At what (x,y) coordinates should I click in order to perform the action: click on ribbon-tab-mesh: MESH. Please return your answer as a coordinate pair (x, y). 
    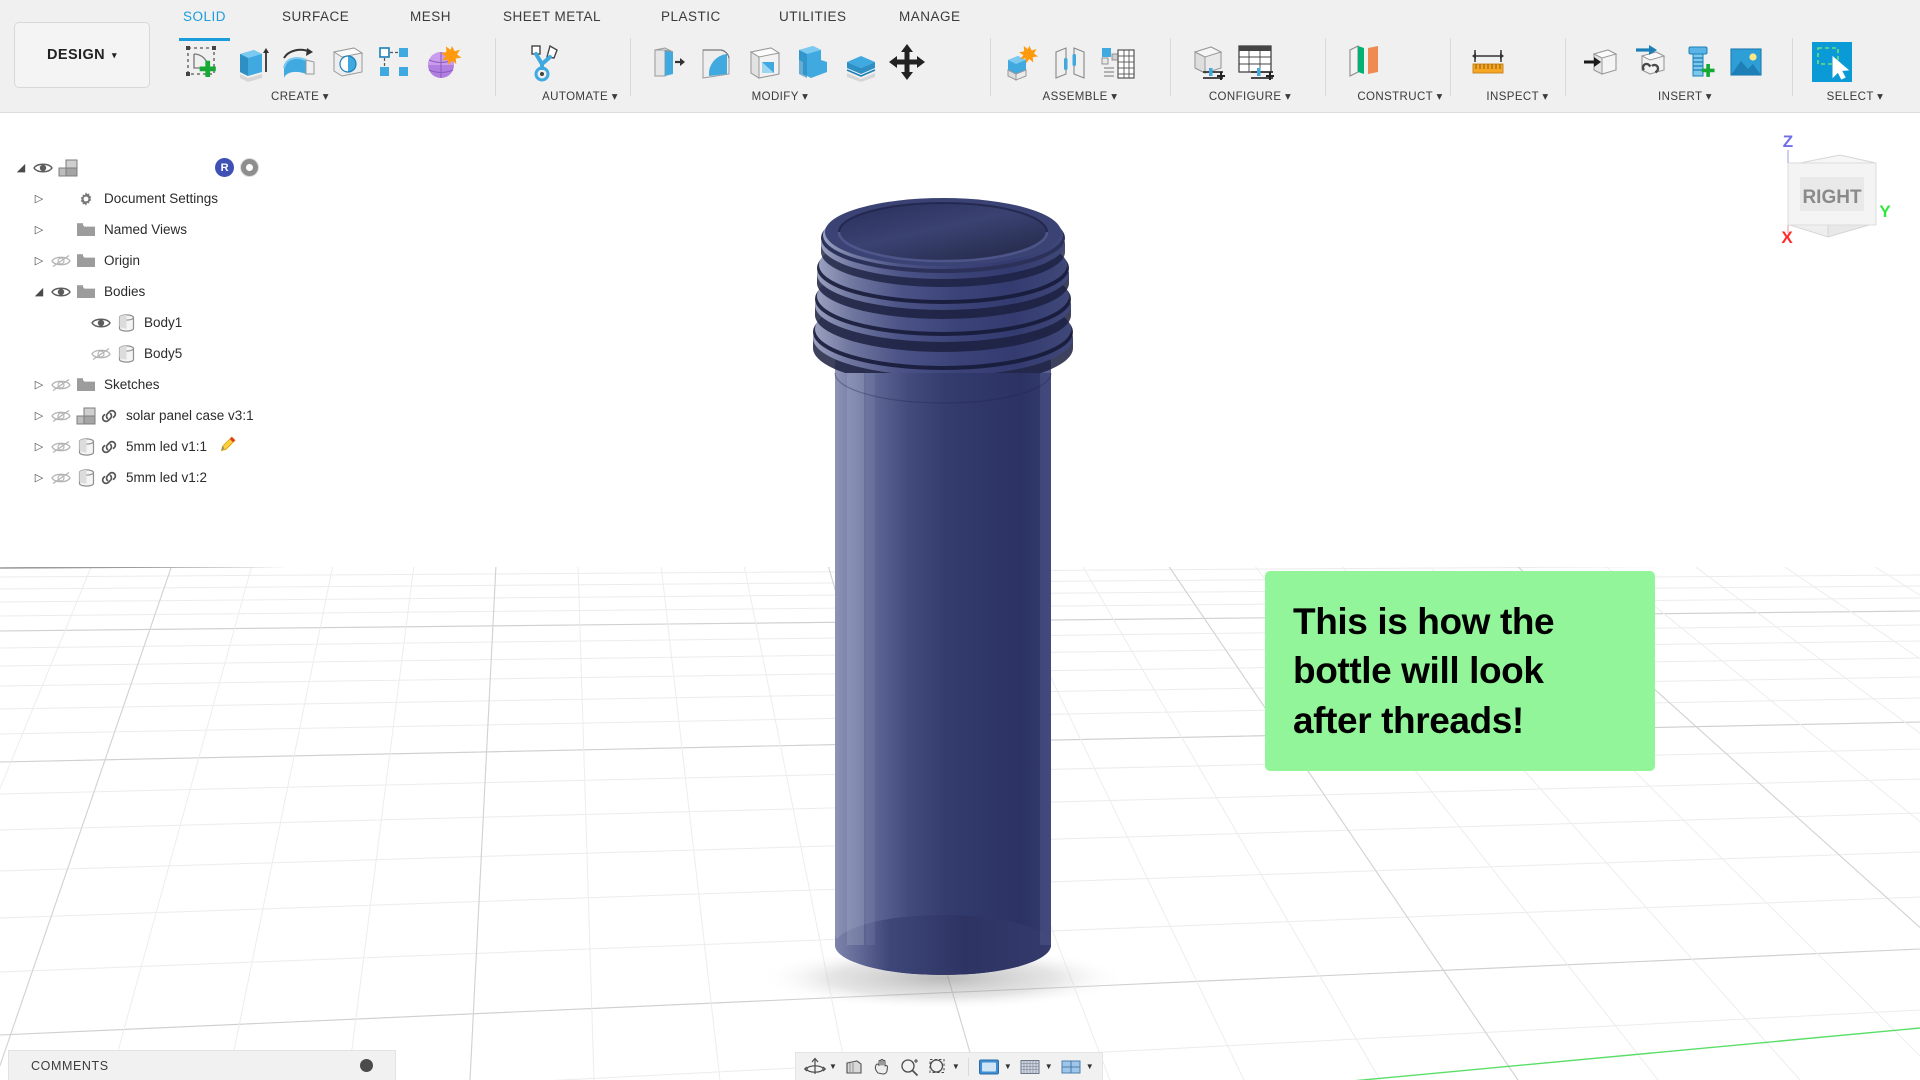
    Looking at the image, I should click on (430, 23).